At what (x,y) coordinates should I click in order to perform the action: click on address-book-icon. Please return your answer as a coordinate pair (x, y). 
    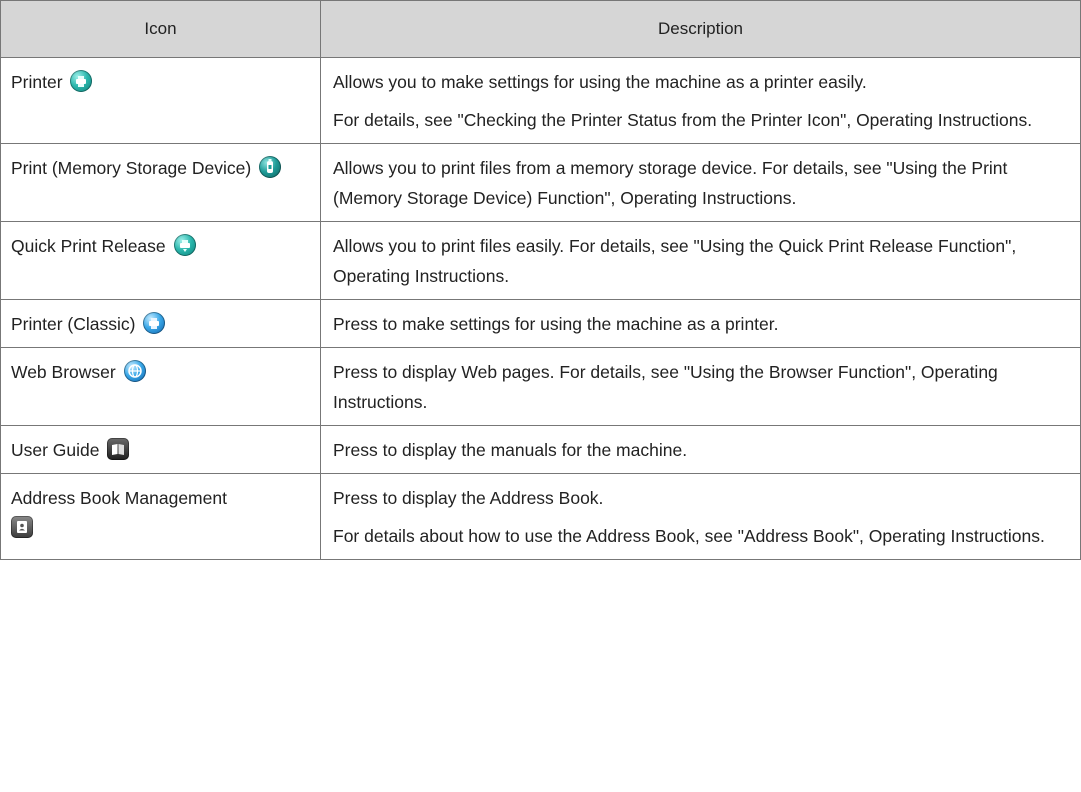
    Looking at the image, I should click on (22, 527).